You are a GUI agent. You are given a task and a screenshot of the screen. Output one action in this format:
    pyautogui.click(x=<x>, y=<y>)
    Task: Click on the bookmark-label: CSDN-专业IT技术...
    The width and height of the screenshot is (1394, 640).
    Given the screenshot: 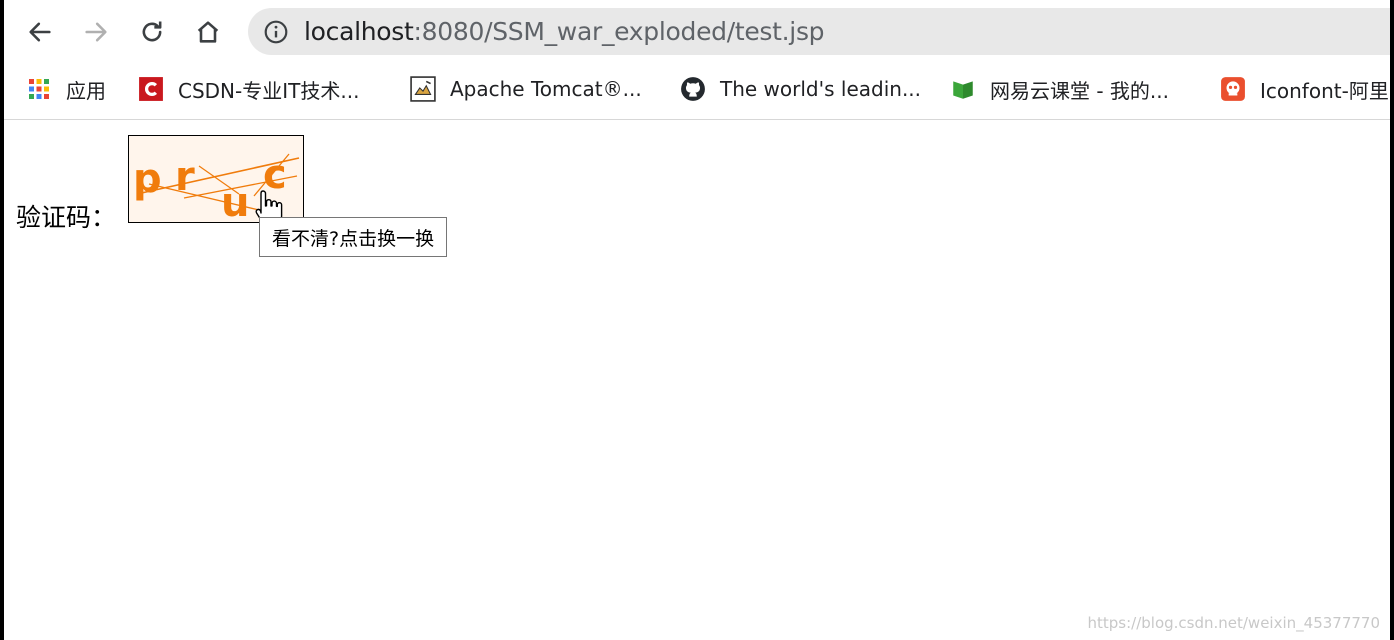 What is the action you would take?
    pyautogui.click(x=269, y=90)
    